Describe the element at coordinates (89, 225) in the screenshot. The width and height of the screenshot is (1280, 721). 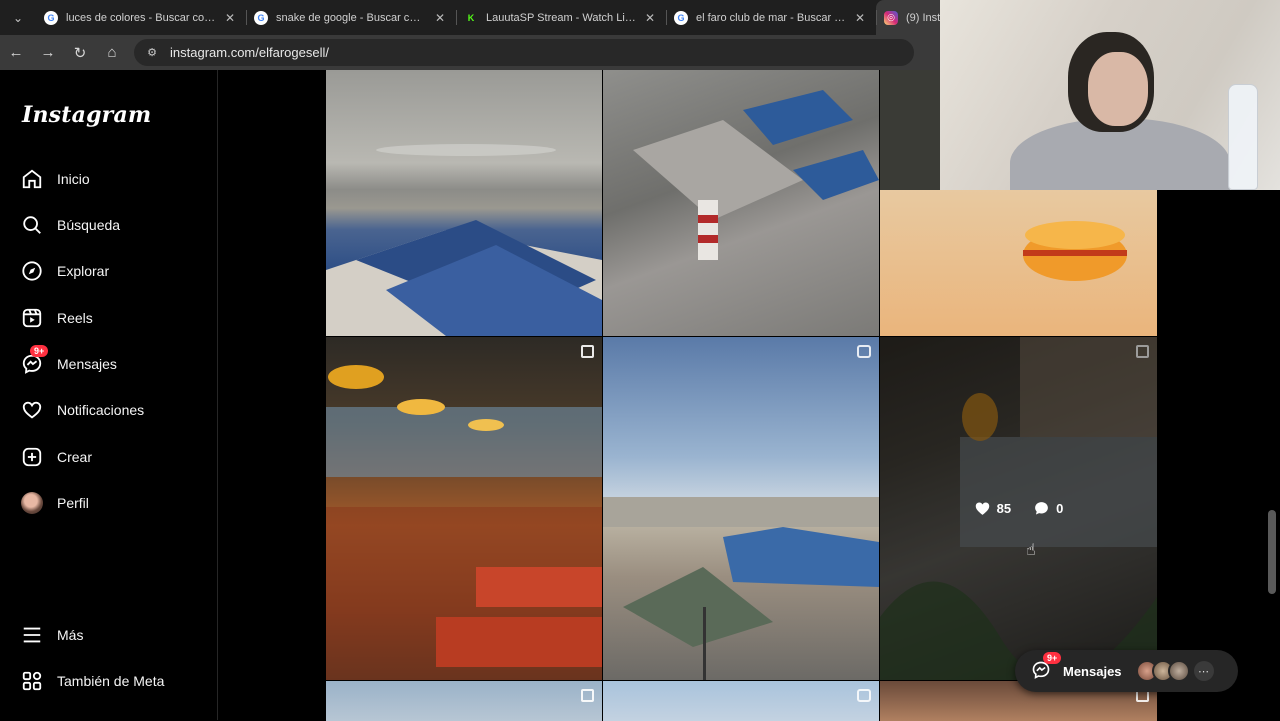
I see `sidebar-item-label: Búsqueda` at that location.